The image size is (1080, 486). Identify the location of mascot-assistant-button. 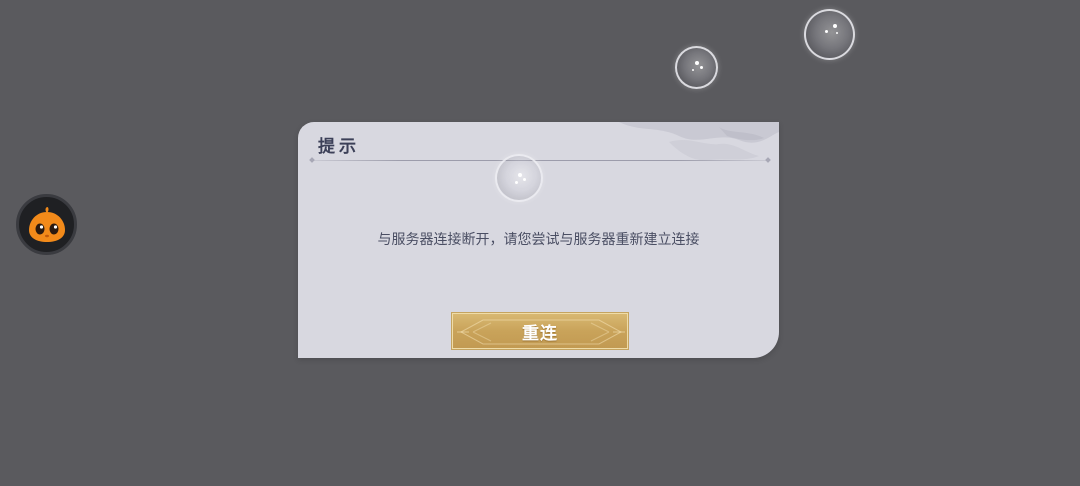
(46, 224).